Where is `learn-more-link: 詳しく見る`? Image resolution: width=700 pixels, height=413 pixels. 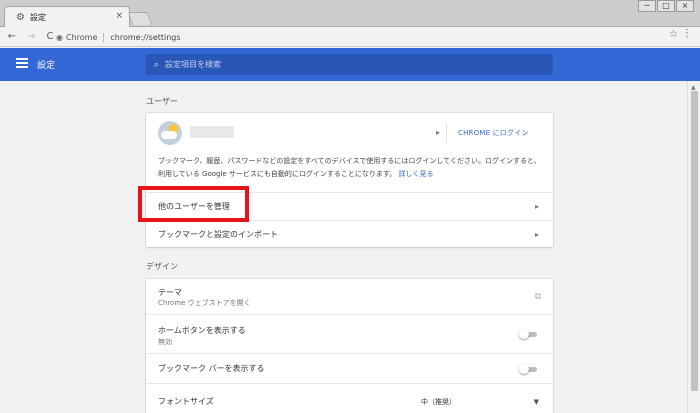
learn-more-link: 詳しく見る is located at coordinates (415, 174).